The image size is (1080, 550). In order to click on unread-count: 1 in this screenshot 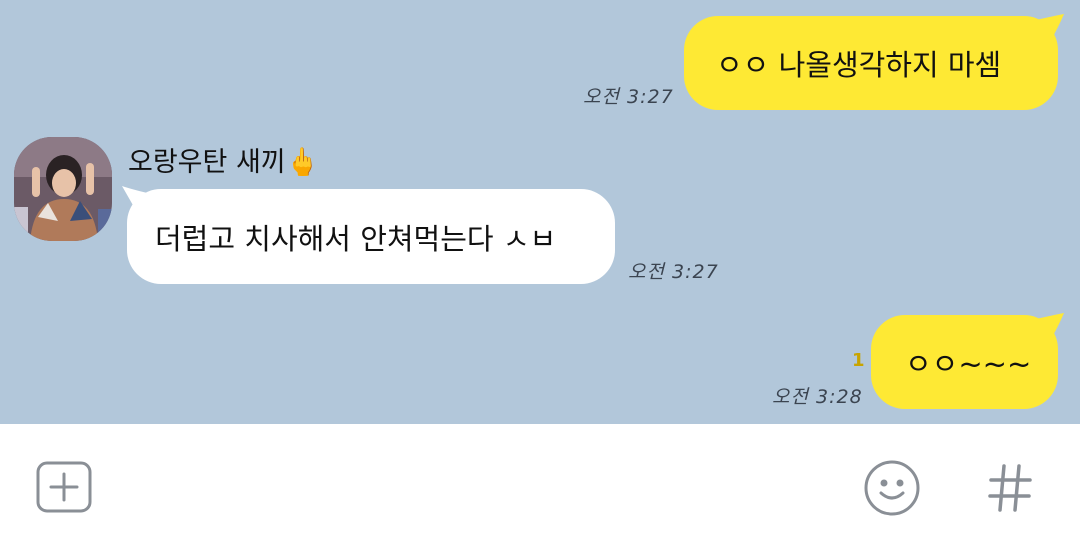, I will do `click(858, 360)`.